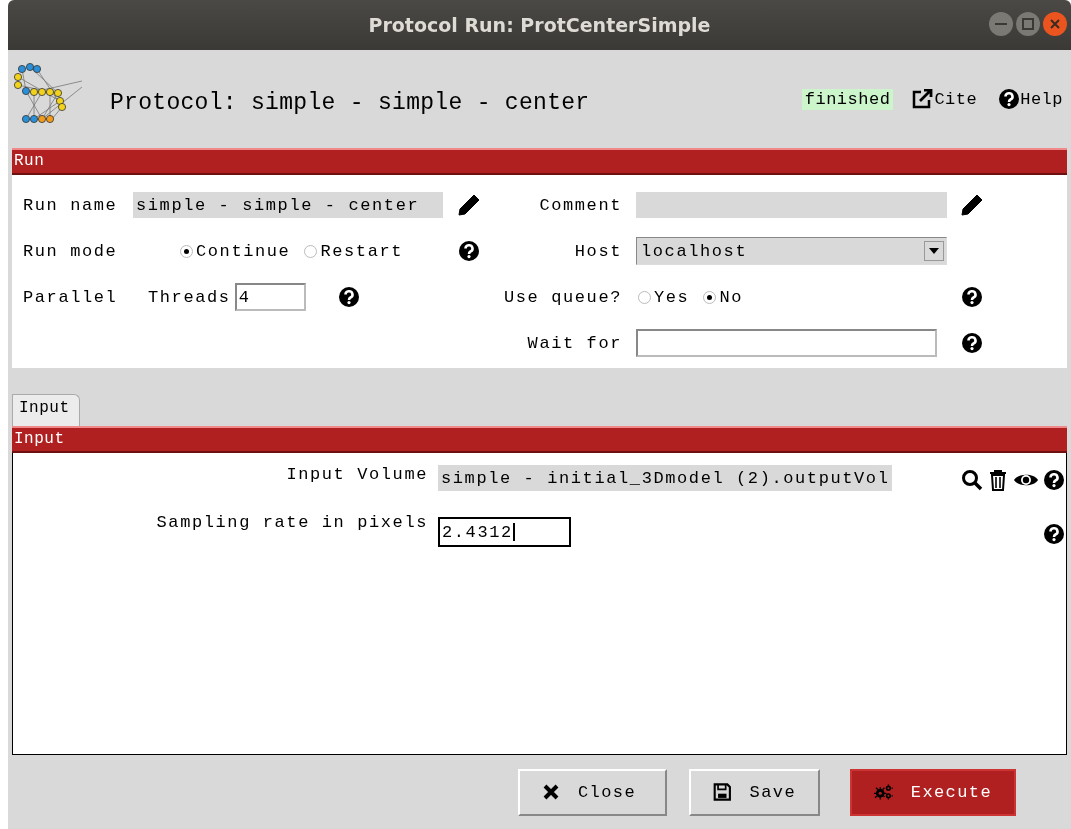 This screenshot has width=1071, height=829. Describe the element at coordinates (539, 439) in the screenshot. I see `section-header: Input` at that location.